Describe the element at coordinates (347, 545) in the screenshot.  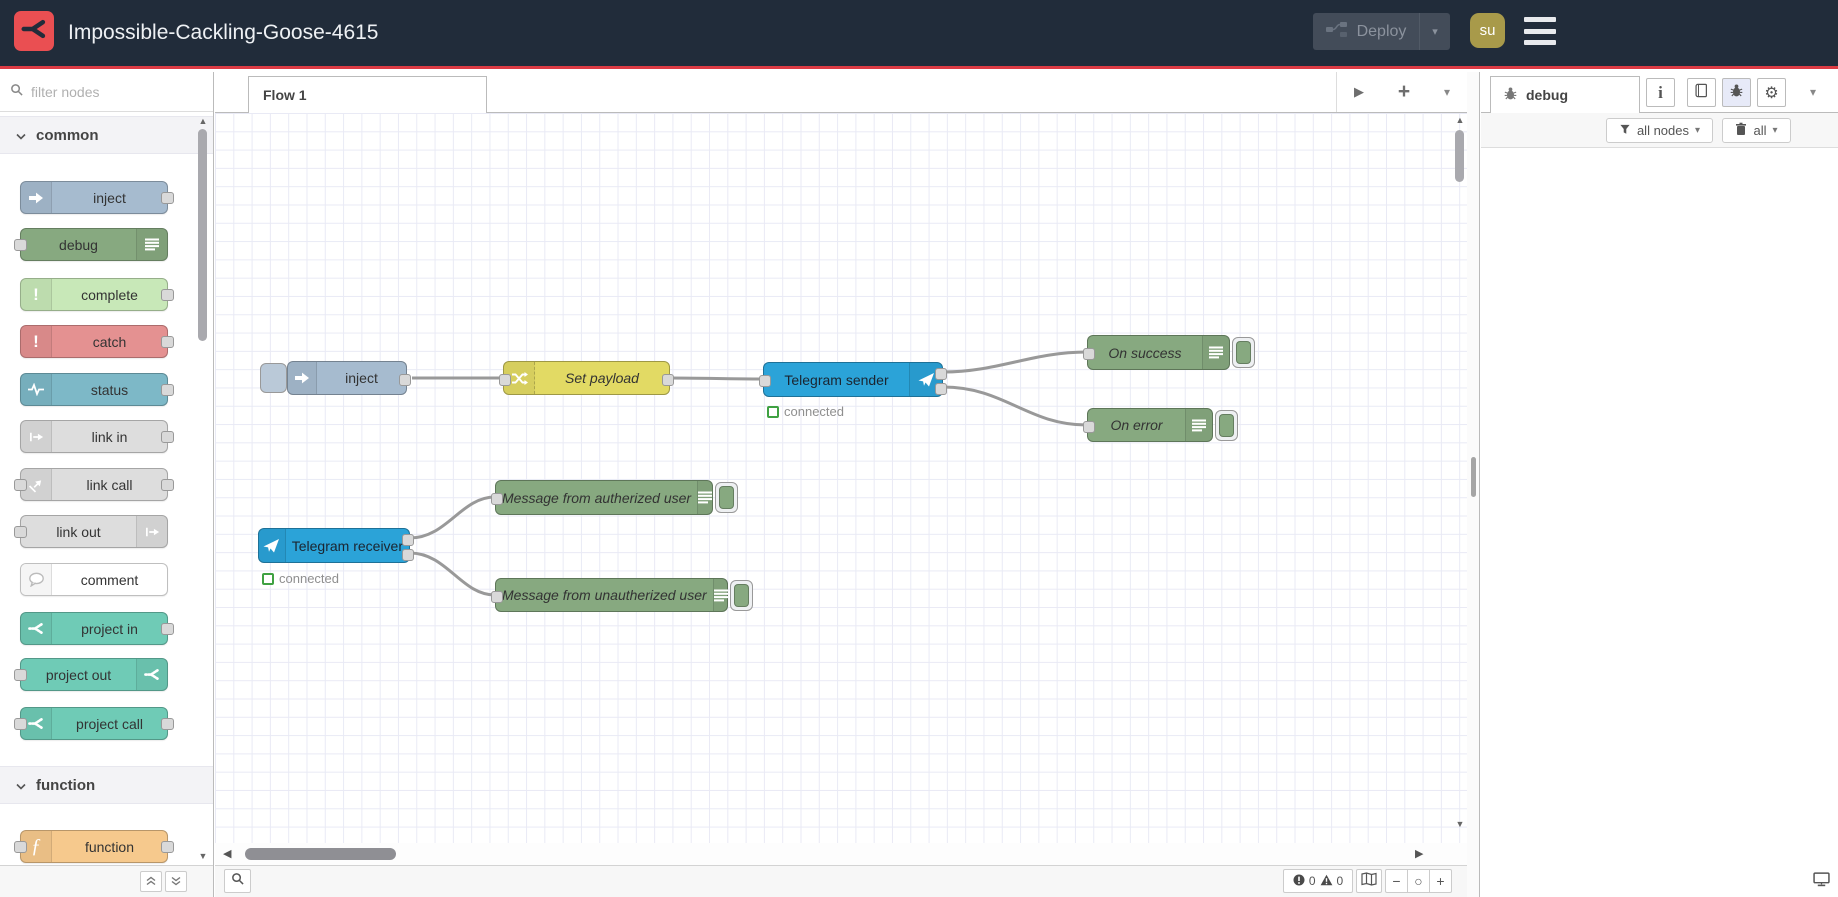
I see `node-label: Telegram receiver` at that location.